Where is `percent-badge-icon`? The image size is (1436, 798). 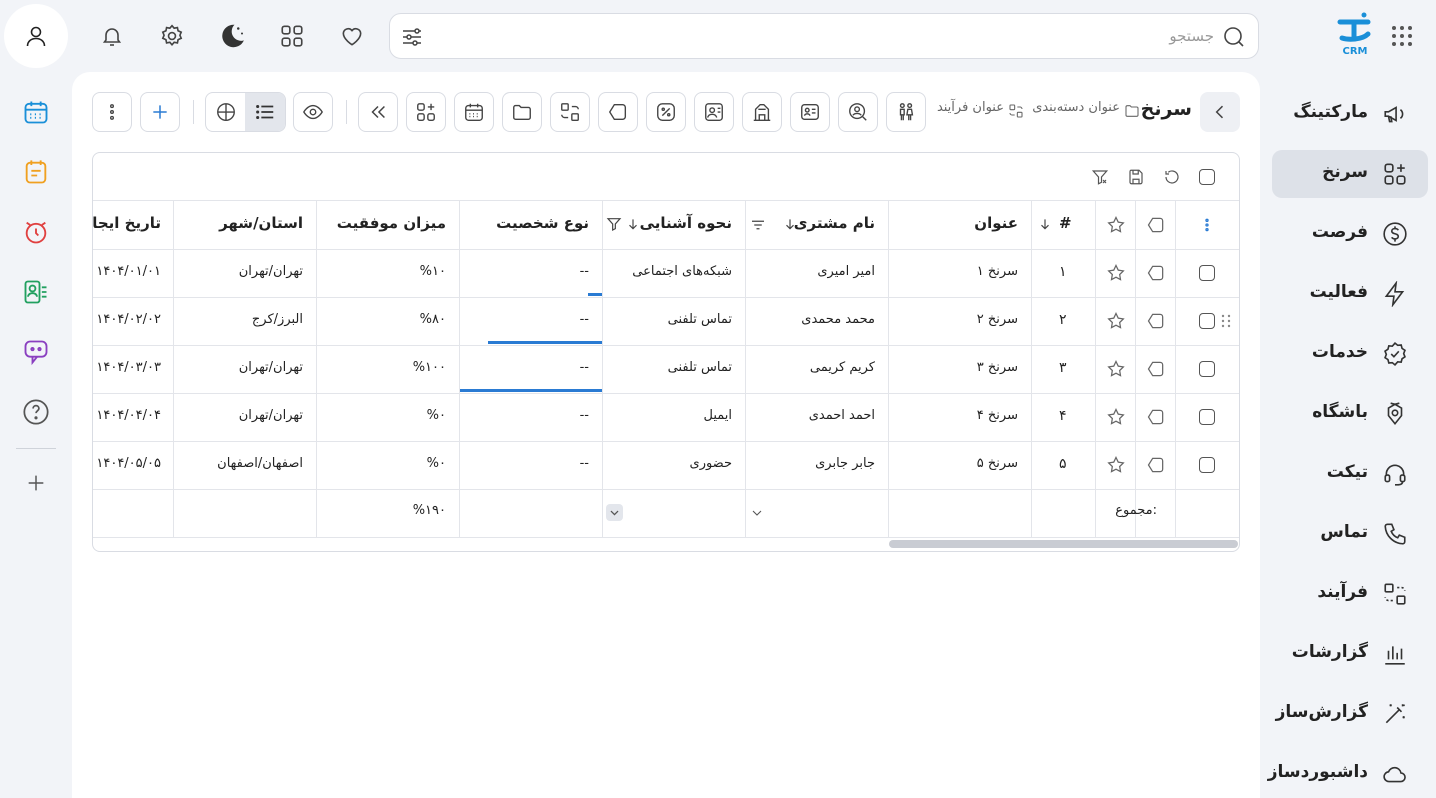
percent-badge-icon is located at coordinates (666, 112).